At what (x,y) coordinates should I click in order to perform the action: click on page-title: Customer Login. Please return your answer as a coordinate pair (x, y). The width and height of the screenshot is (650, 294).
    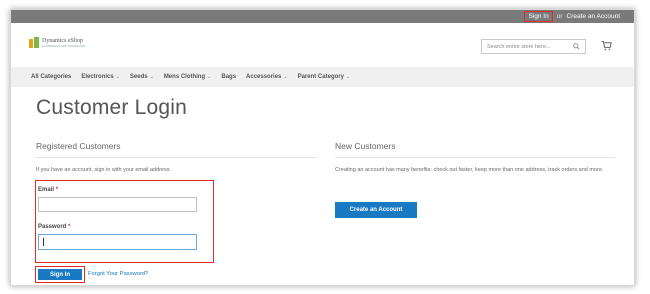
    Looking at the image, I should click on (112, 107).